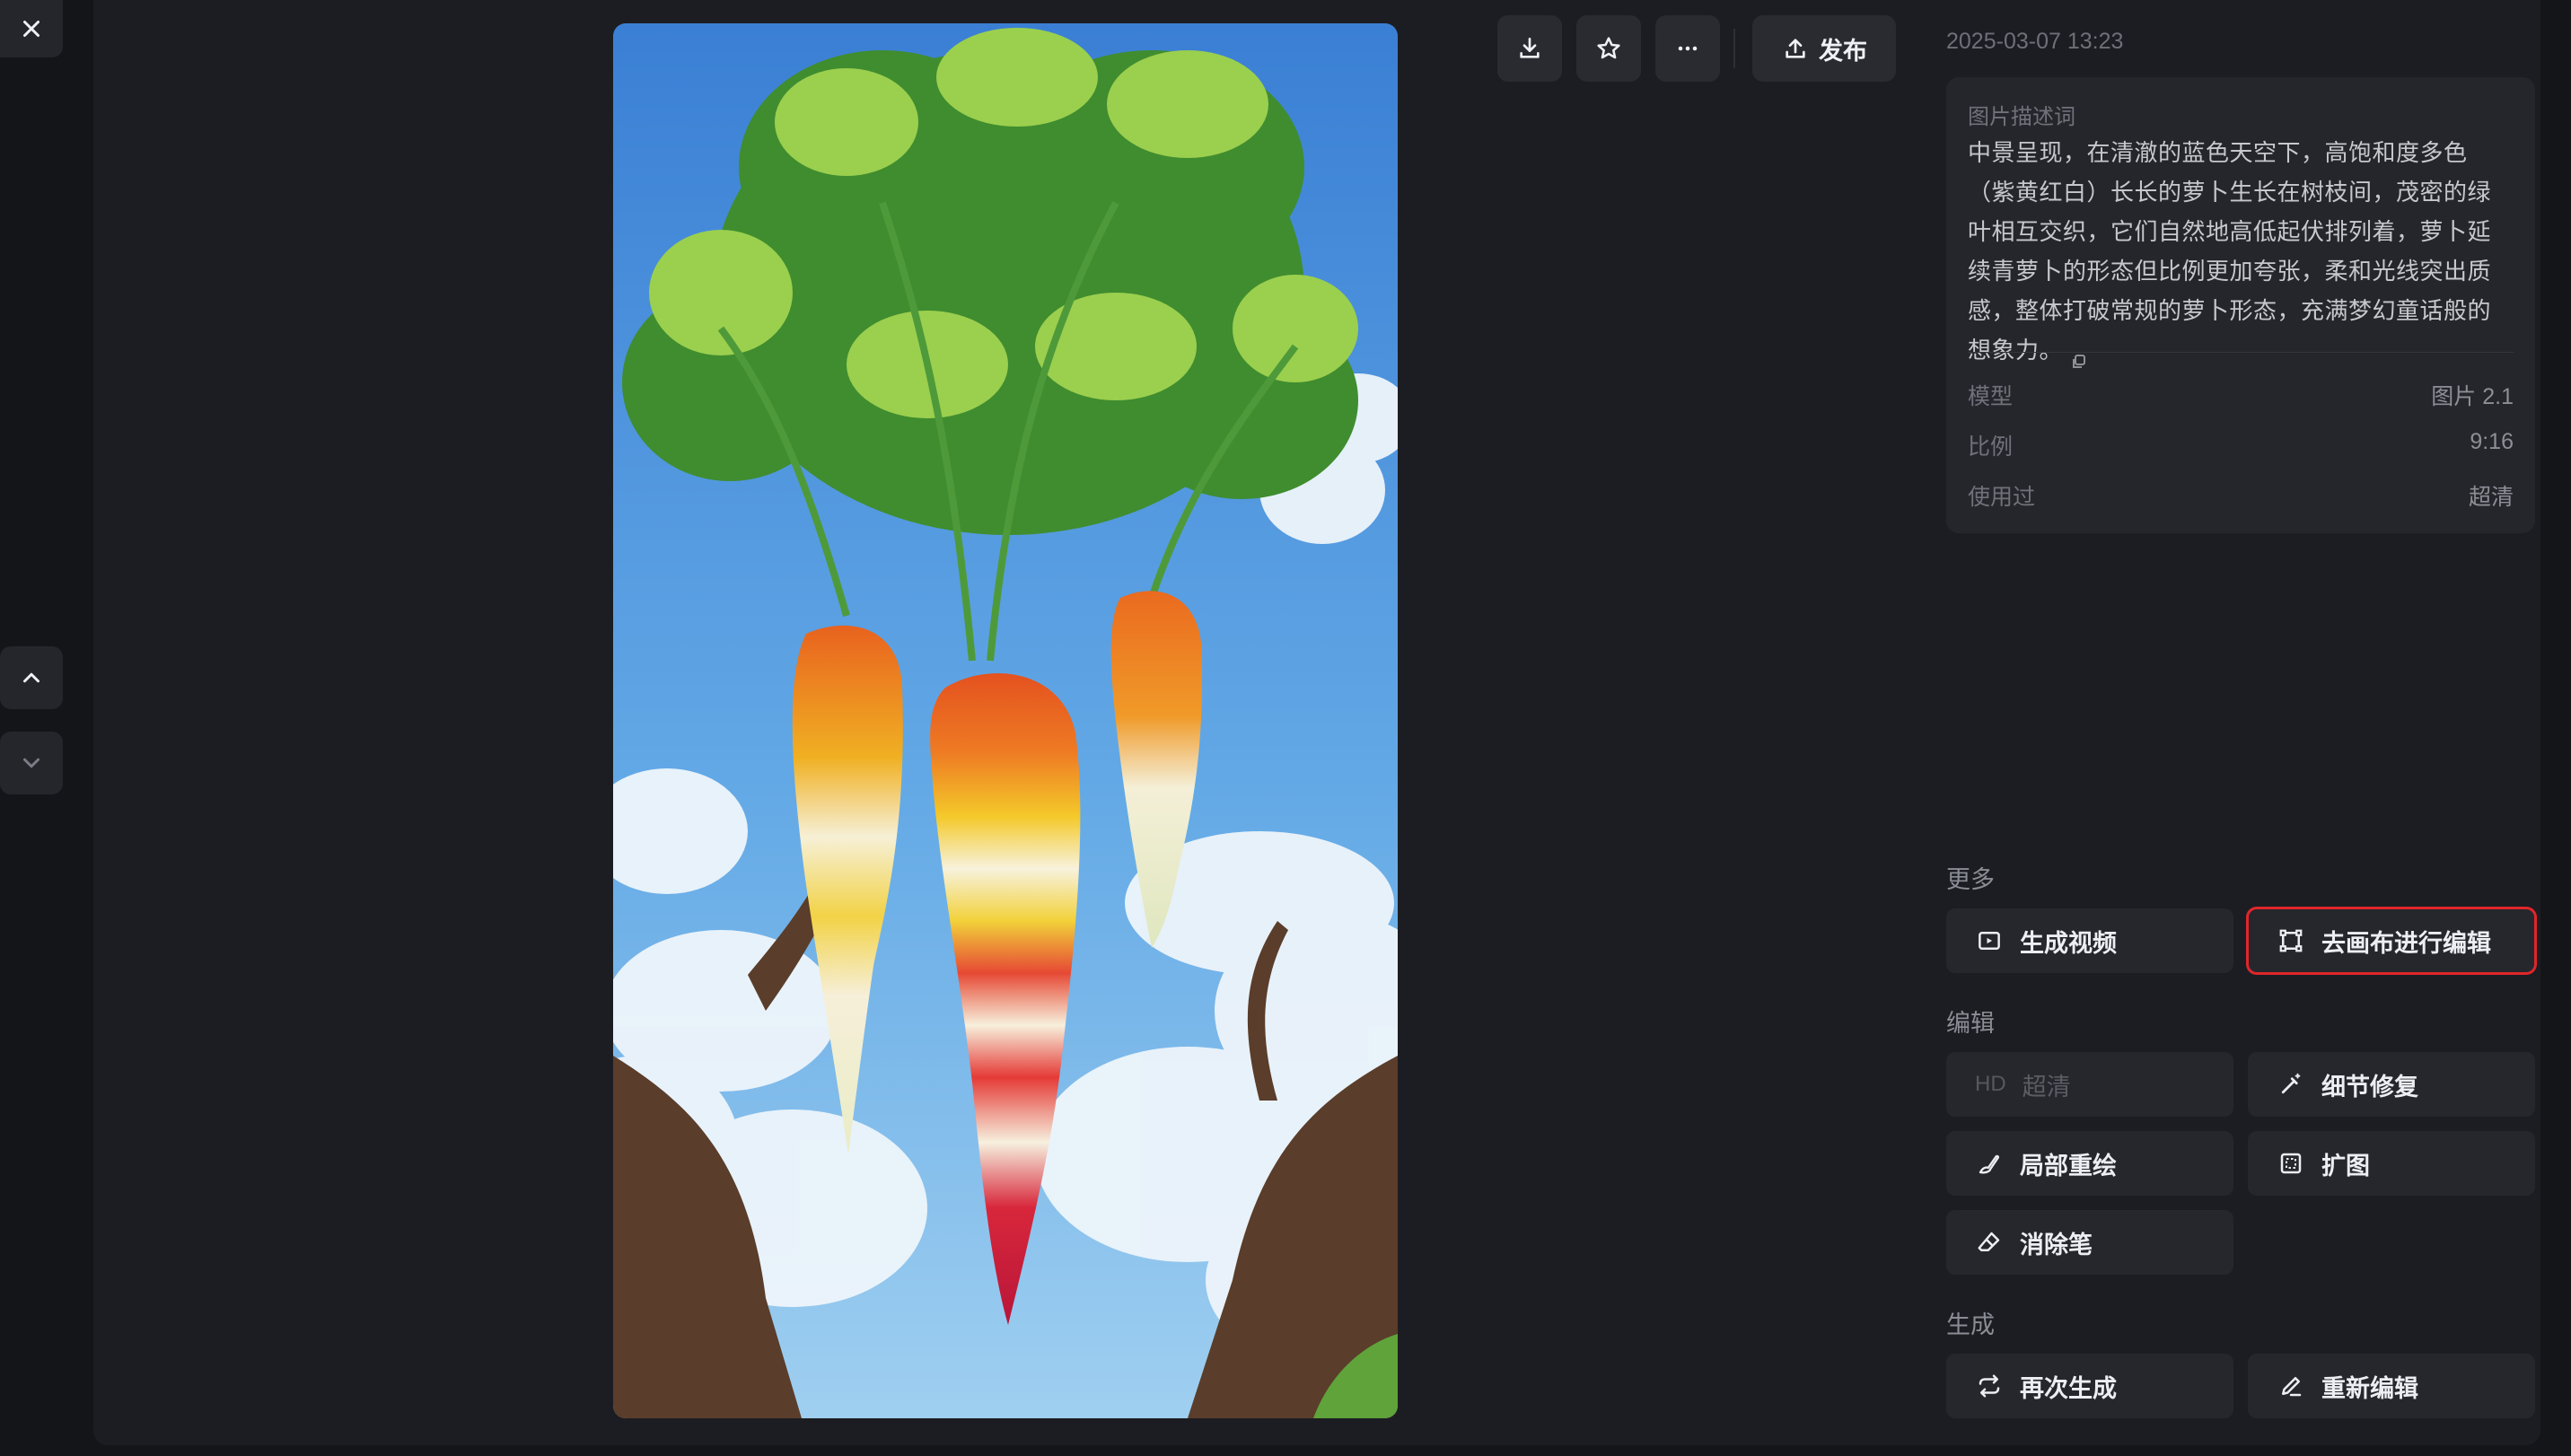 The height and width of the screenshot is (1456, 2571). What do you see at coordinates (2291, 1386) in the screenshot?
I see `pen-icon` at bounding box center [2291, 1386].